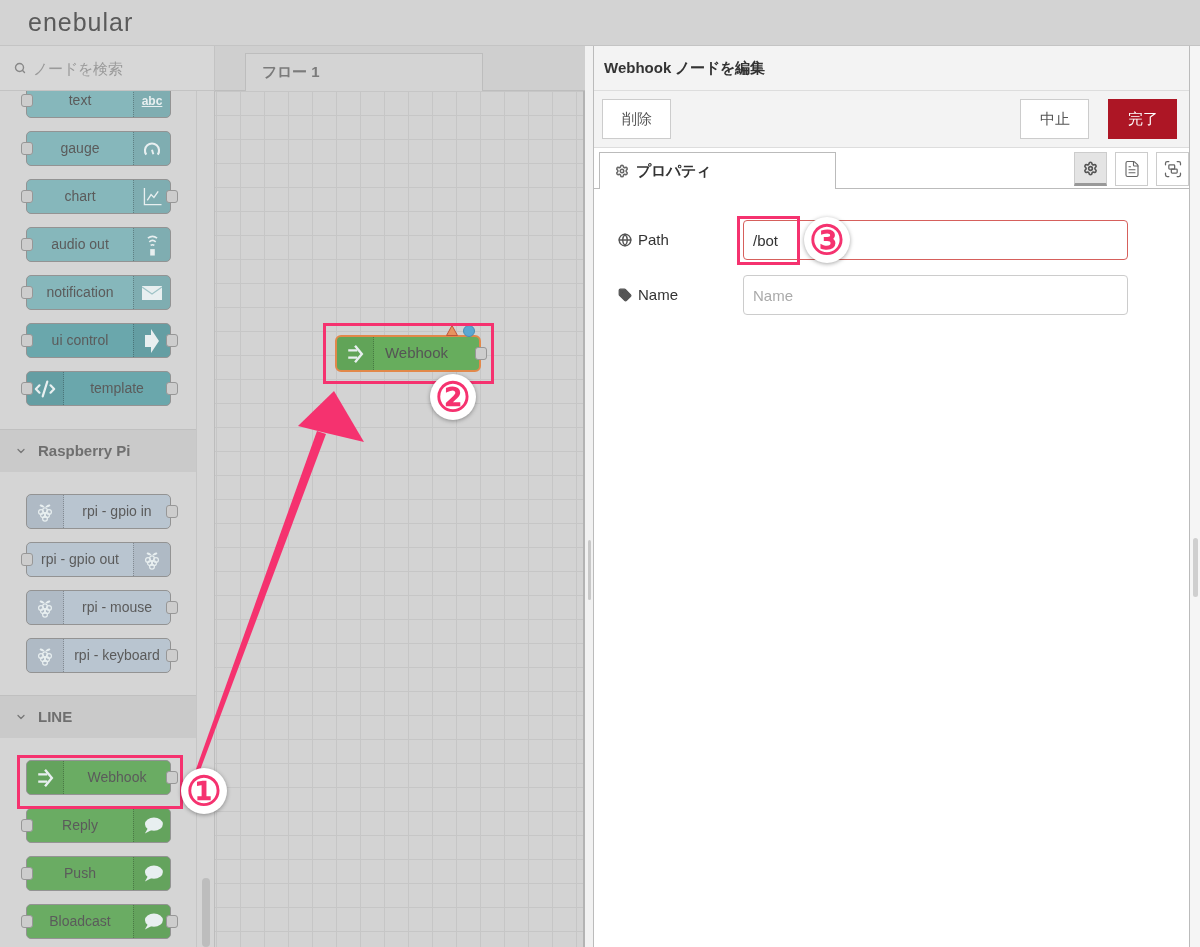  What do you see at coordinates (1142, 119) in the screenshot?
I see `action-button: 完了` at bounding box center [1142, 119].